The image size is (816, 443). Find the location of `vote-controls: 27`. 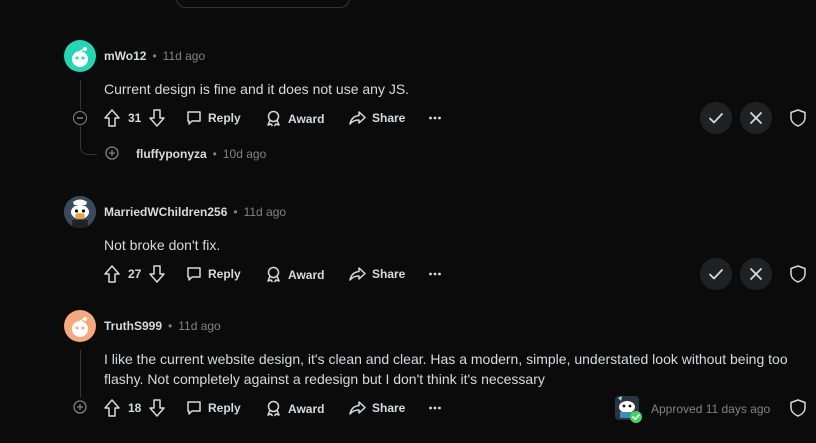

vote-controls: 27 is located at coordinates (135, 274).